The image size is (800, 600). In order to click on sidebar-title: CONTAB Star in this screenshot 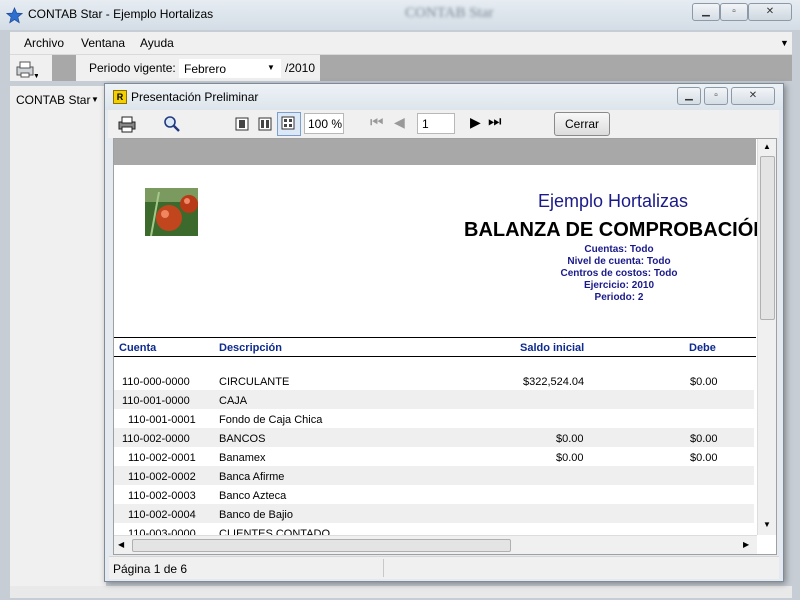, I will do `click(53, 100)`.